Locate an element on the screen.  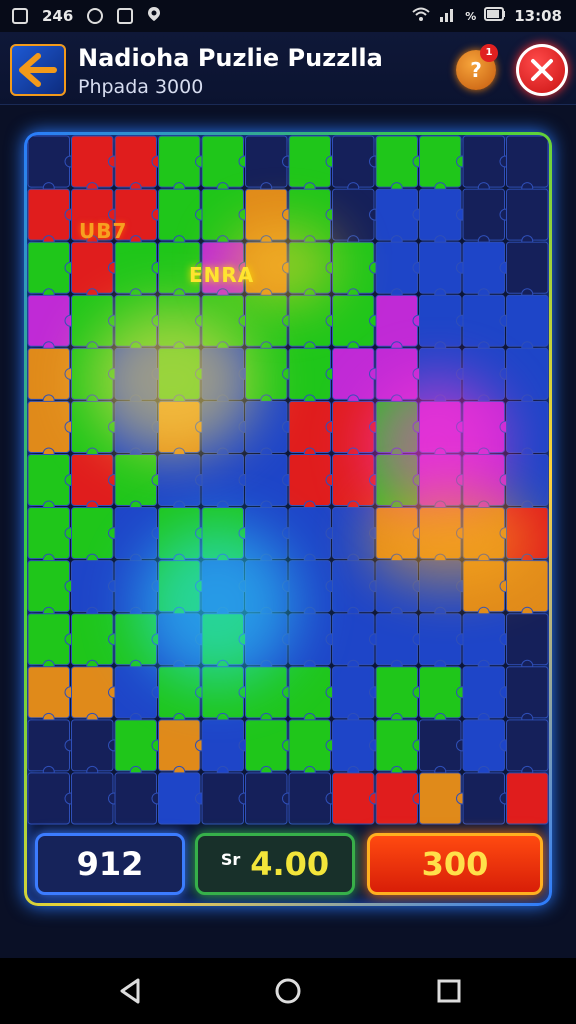
back-icon is located at coordinates (131, 991).